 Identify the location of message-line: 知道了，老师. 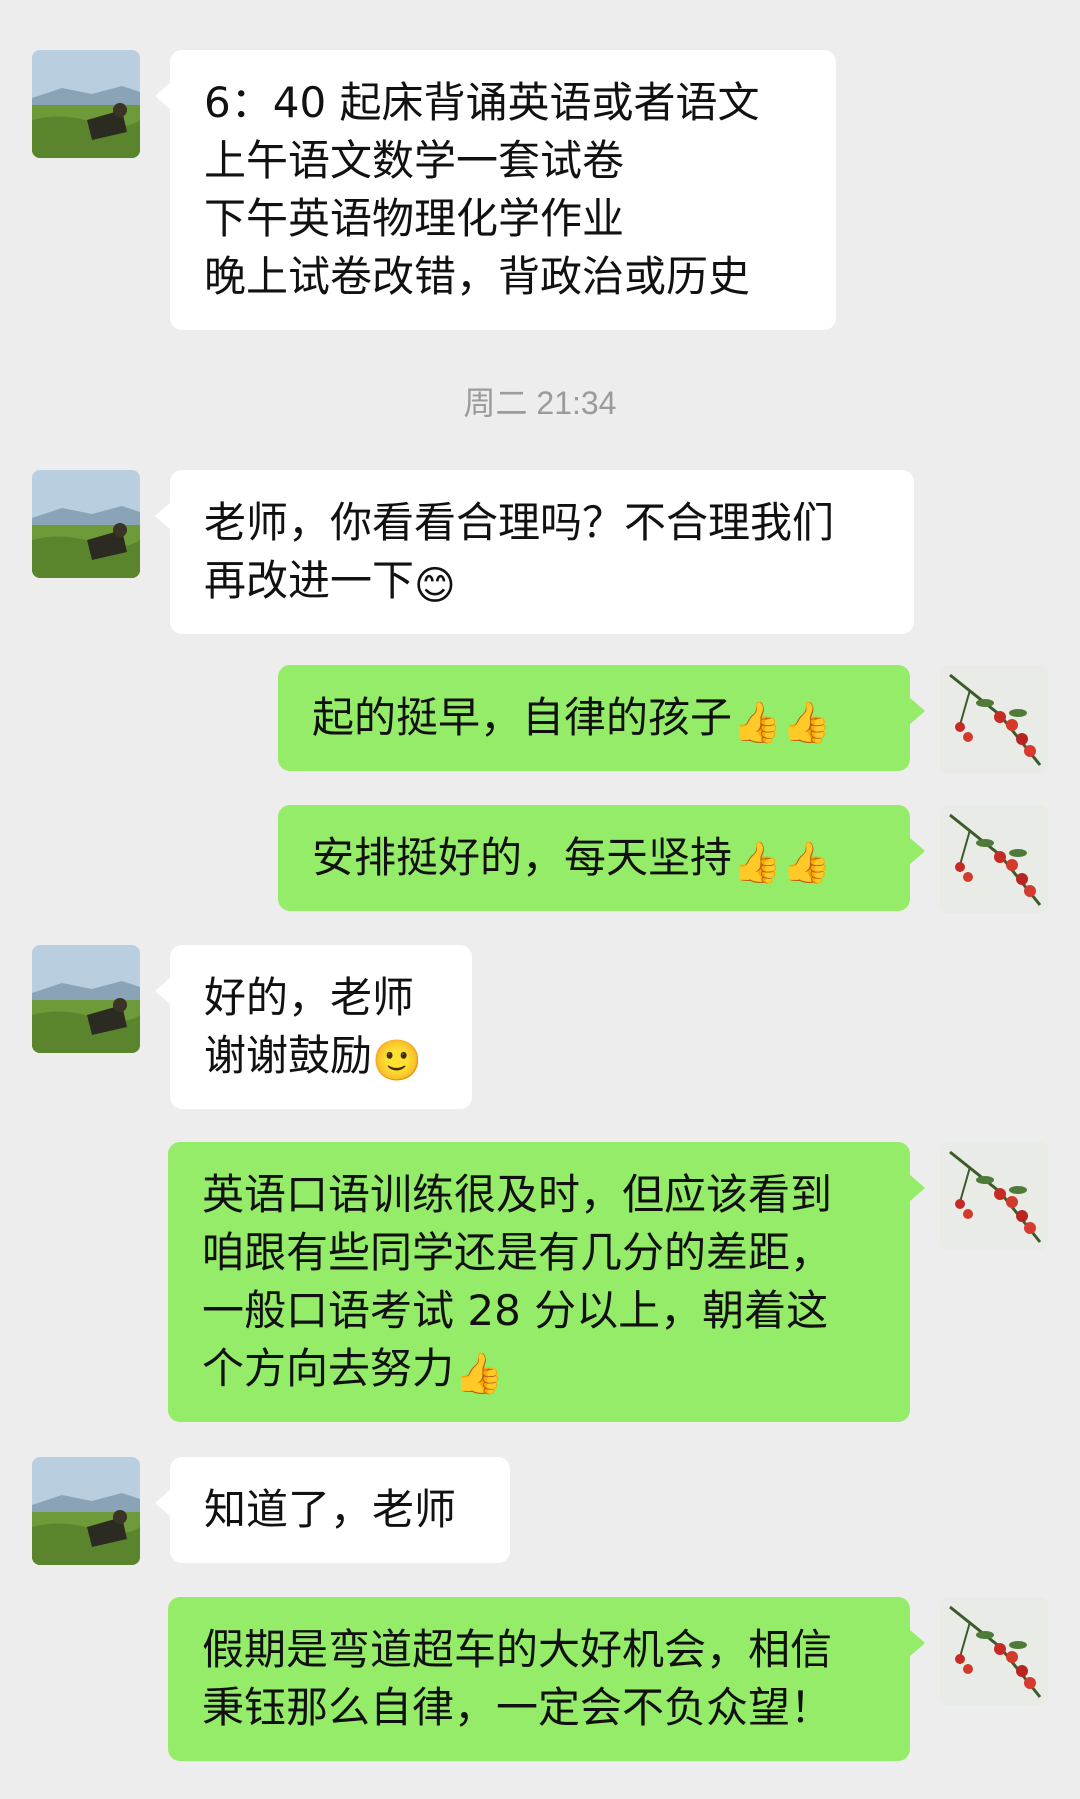
(330, 1509).